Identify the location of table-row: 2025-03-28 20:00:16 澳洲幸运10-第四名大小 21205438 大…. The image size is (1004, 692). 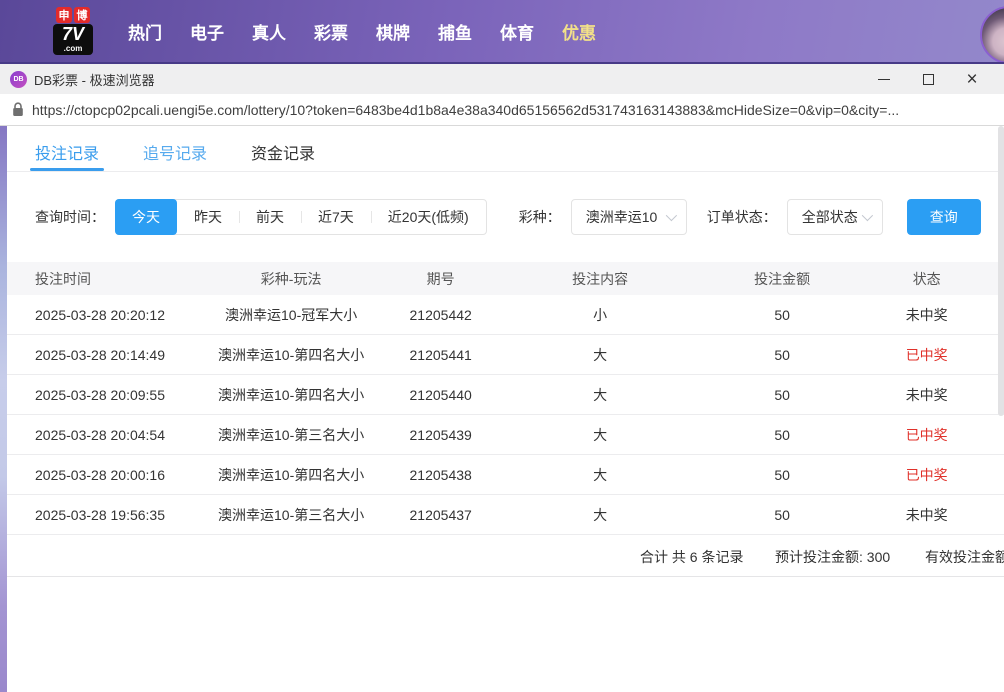
(505, 475).